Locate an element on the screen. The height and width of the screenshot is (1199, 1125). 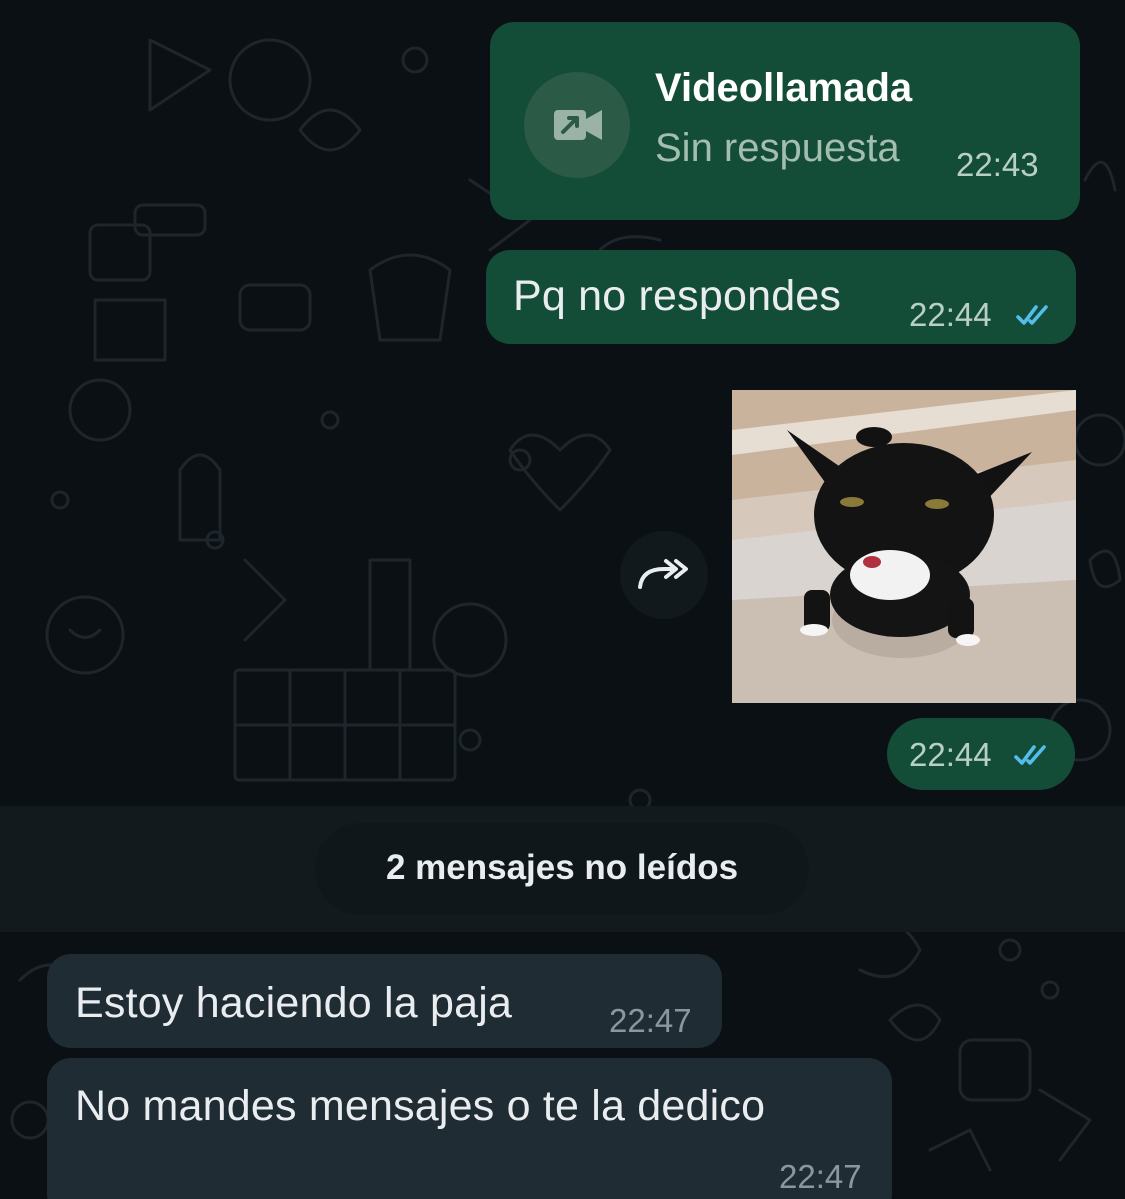
incoming-message-bubble: No mandes mensajes o te la dedico 22:47 is located at coordinates (469, 1128).